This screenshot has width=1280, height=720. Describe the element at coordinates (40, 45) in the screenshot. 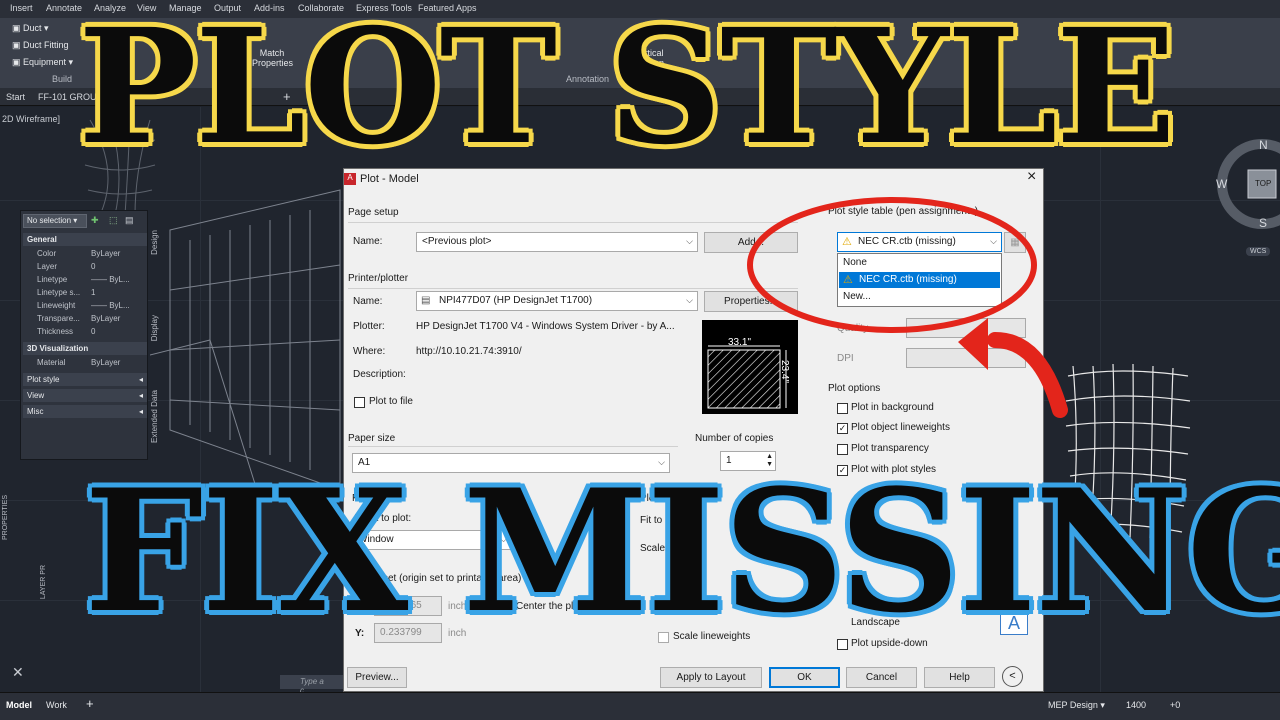

I see `duct-fitting-button: ▣ Duct Fitting` at that location.